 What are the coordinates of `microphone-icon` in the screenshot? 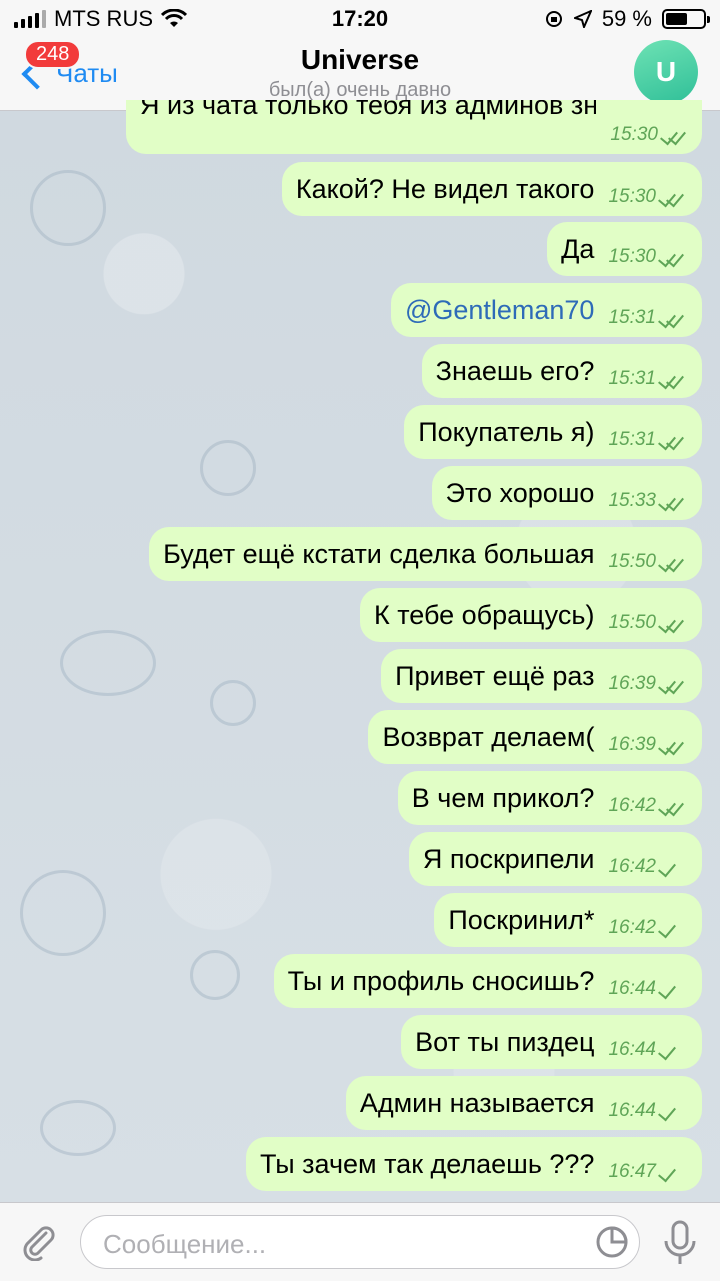 It's located at (680, 1243).